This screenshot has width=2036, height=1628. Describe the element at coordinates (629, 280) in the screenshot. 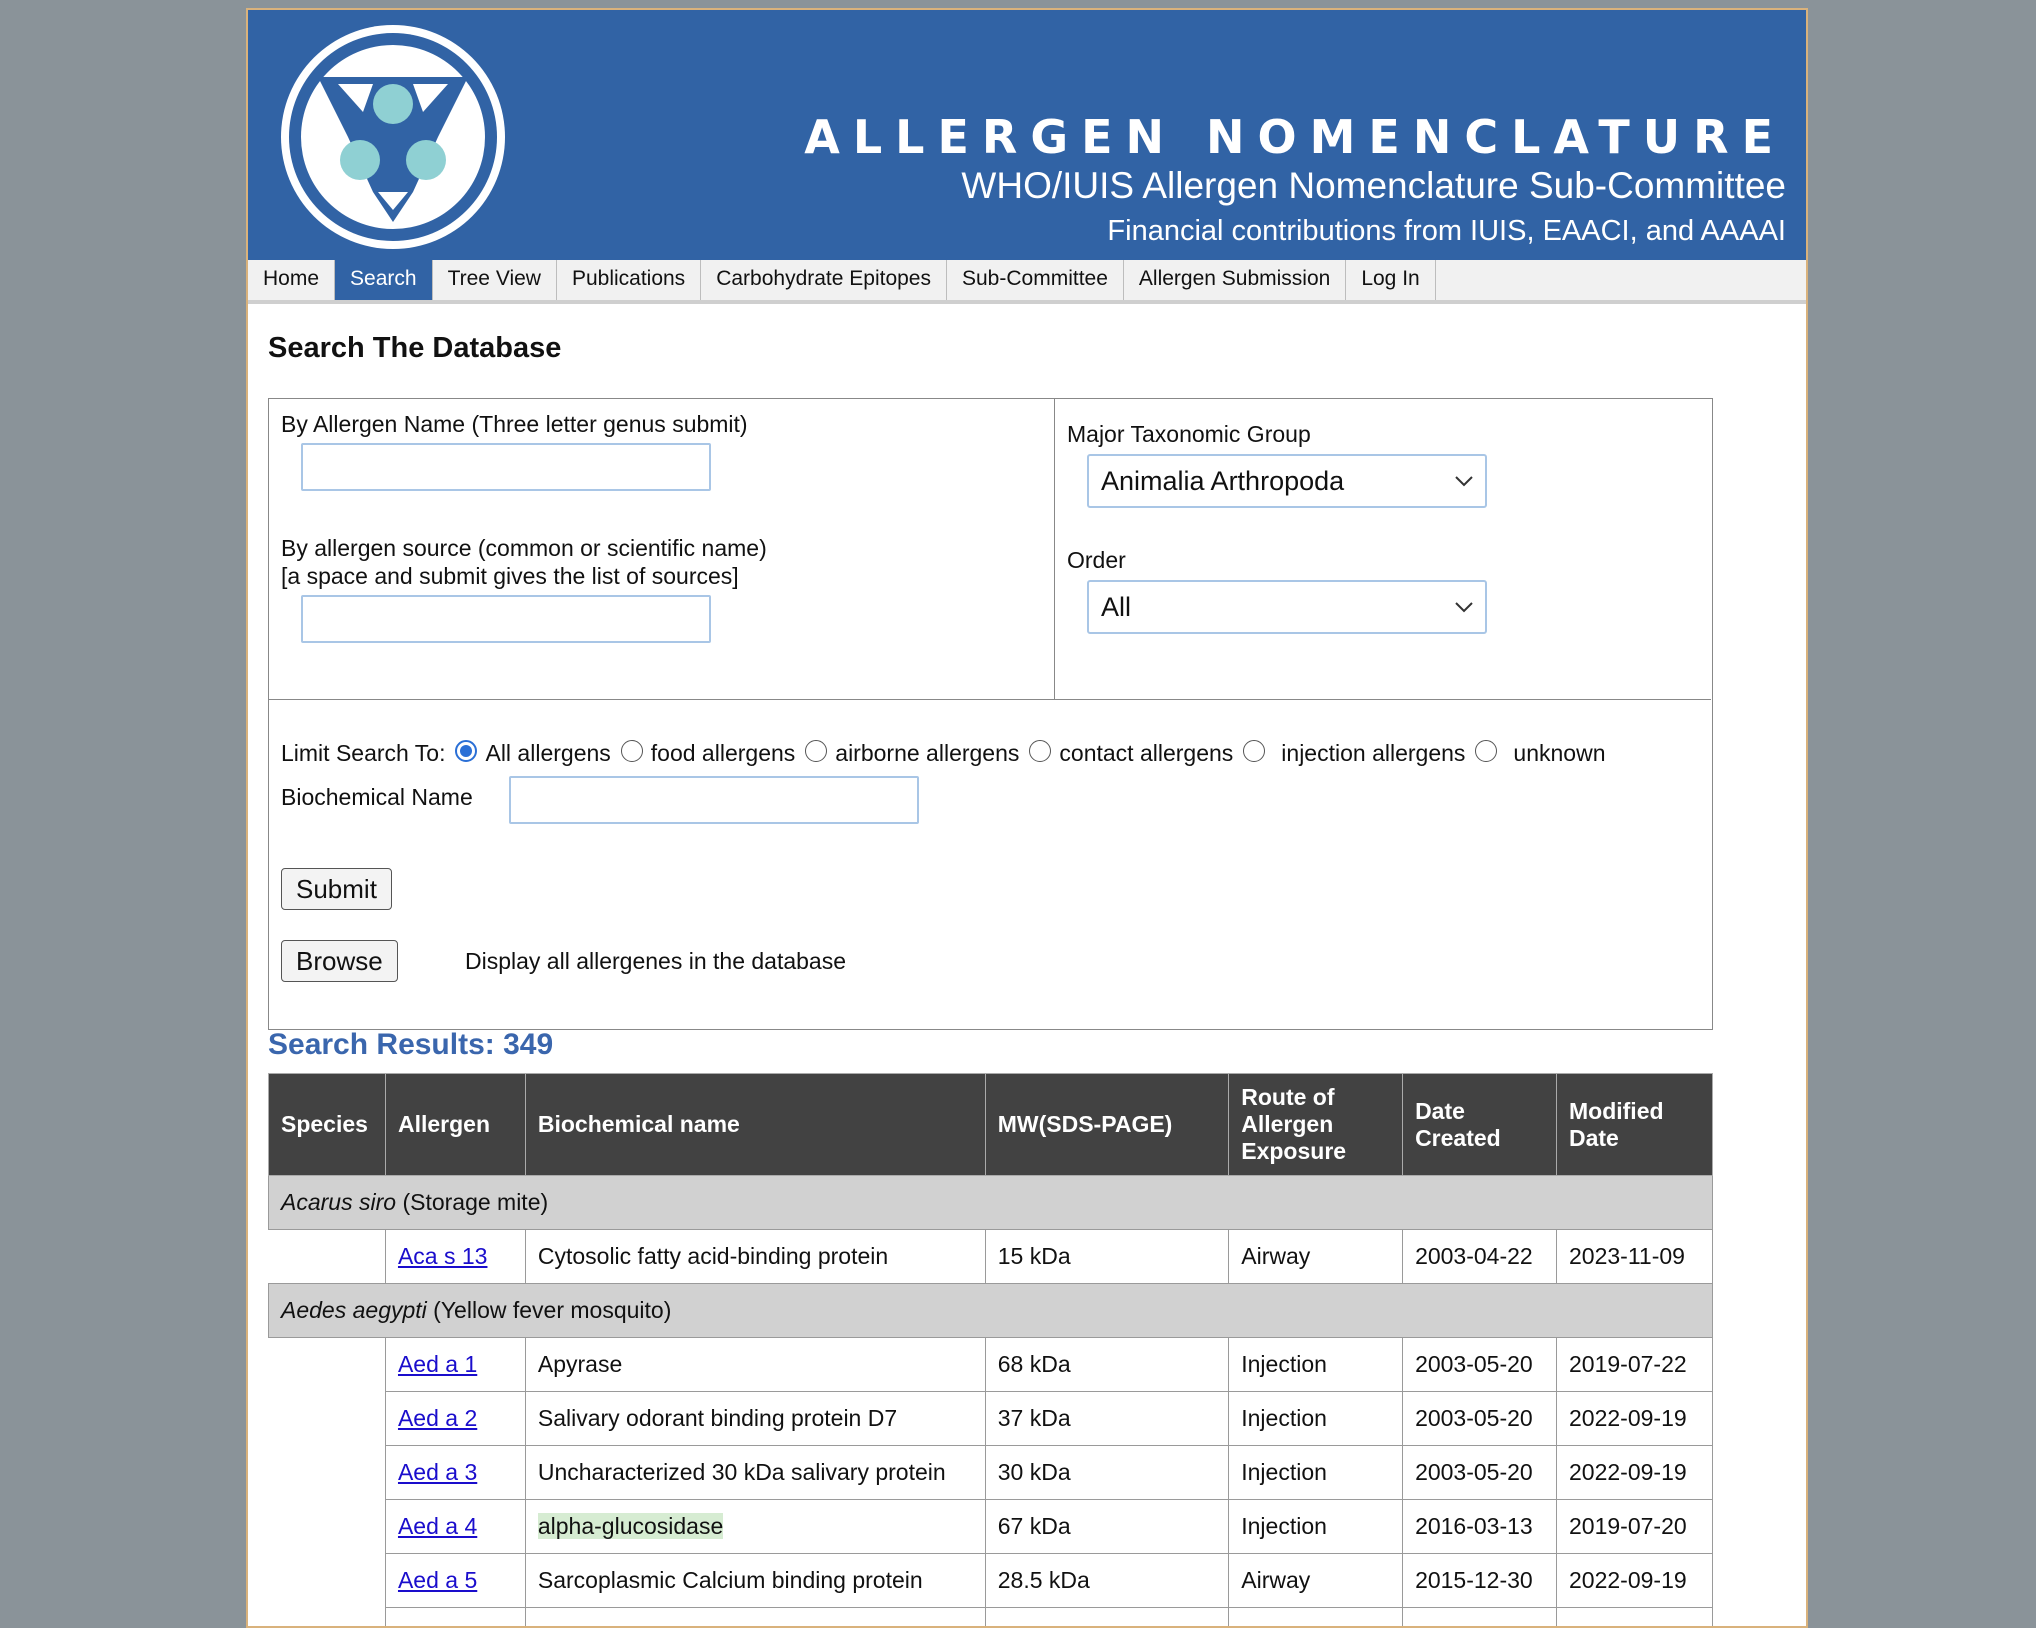

I see `nav-publications: Publications` at that location.